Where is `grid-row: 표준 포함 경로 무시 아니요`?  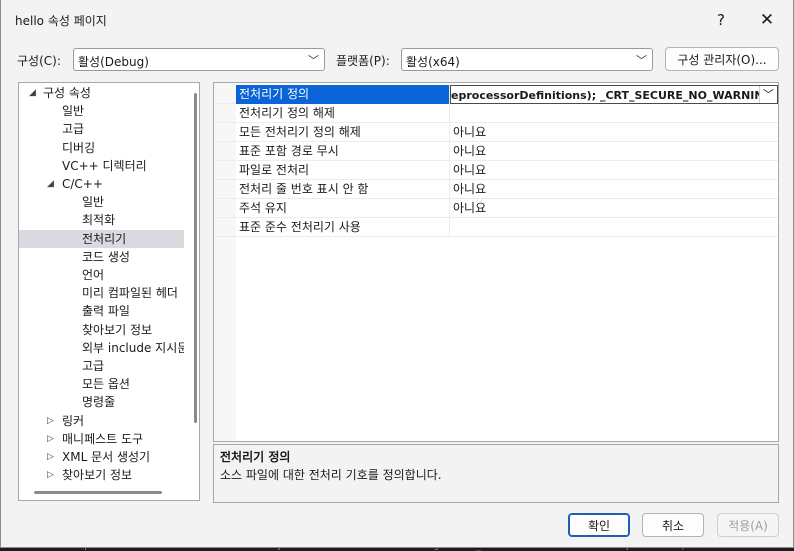 grid-row: 표준 포함 경로 무시 아니요 is located at coordinates (496, 151).